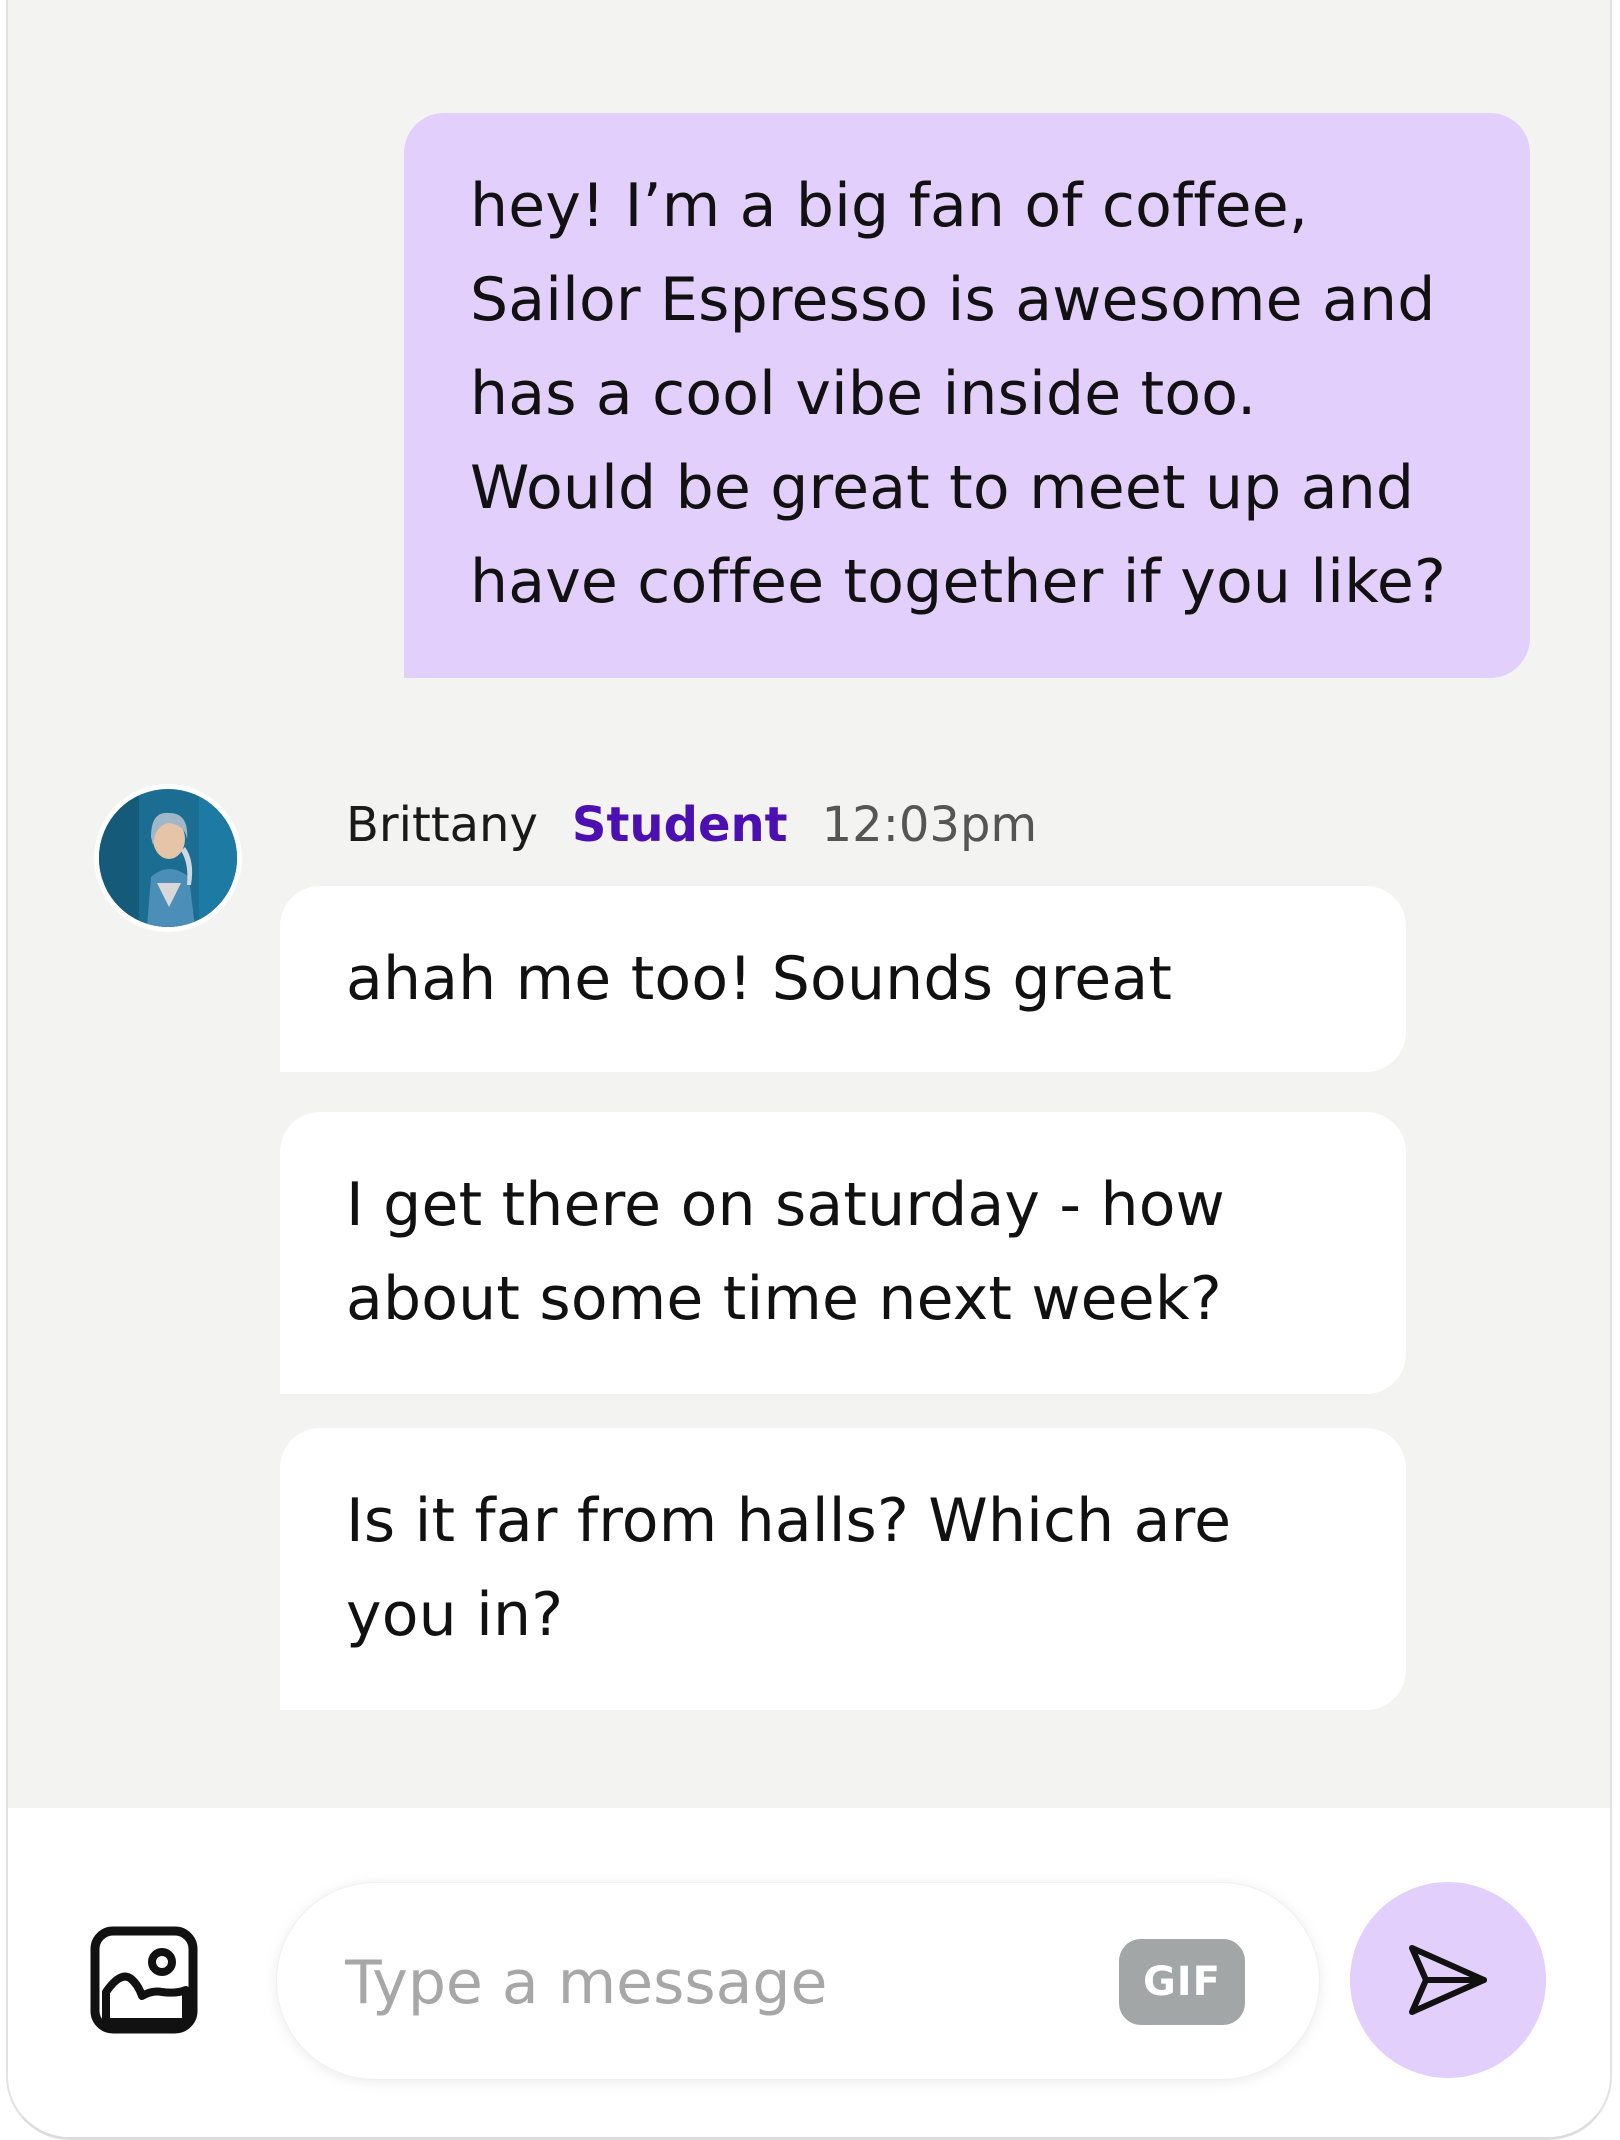 Image resolution: width=1620 pixels, height=2140 pixels. What do you see at coordinates (455, 1615) in the screenshot?
I see `message-line: you in?` at bounding box center [455, 1615].